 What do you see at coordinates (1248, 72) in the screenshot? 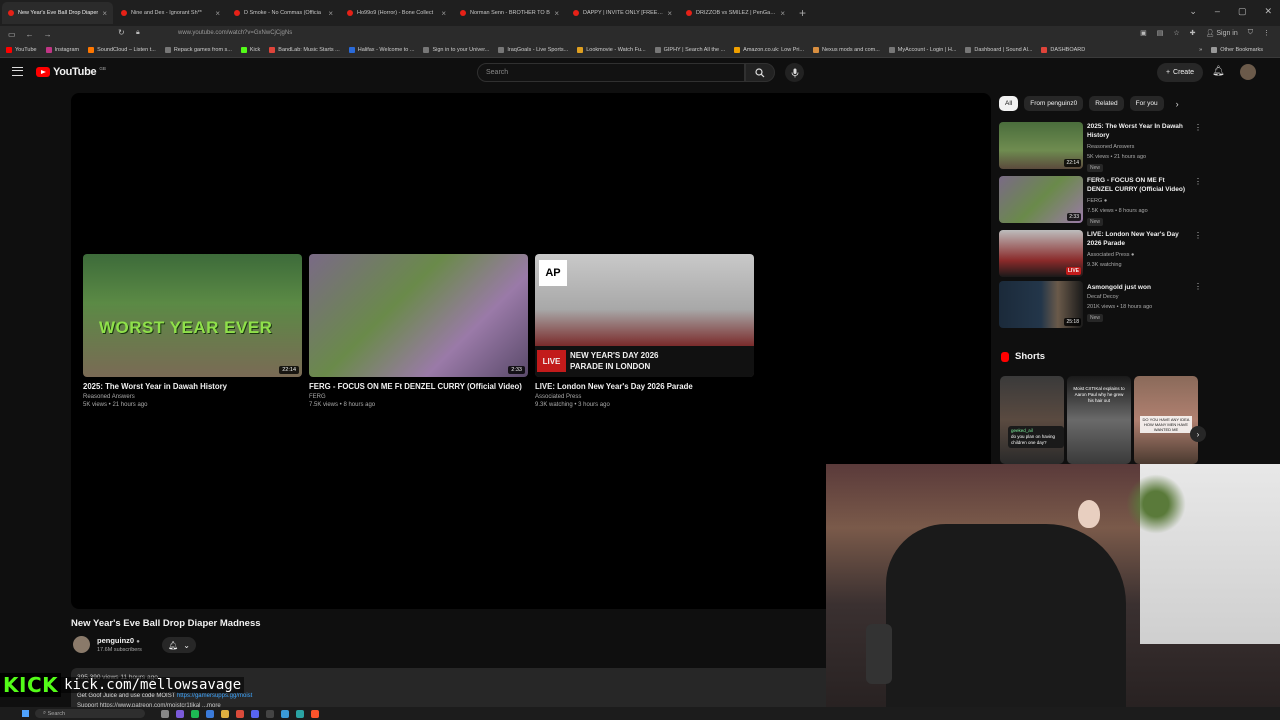
I see `account-avatar` at bounding box center [1248, 72].